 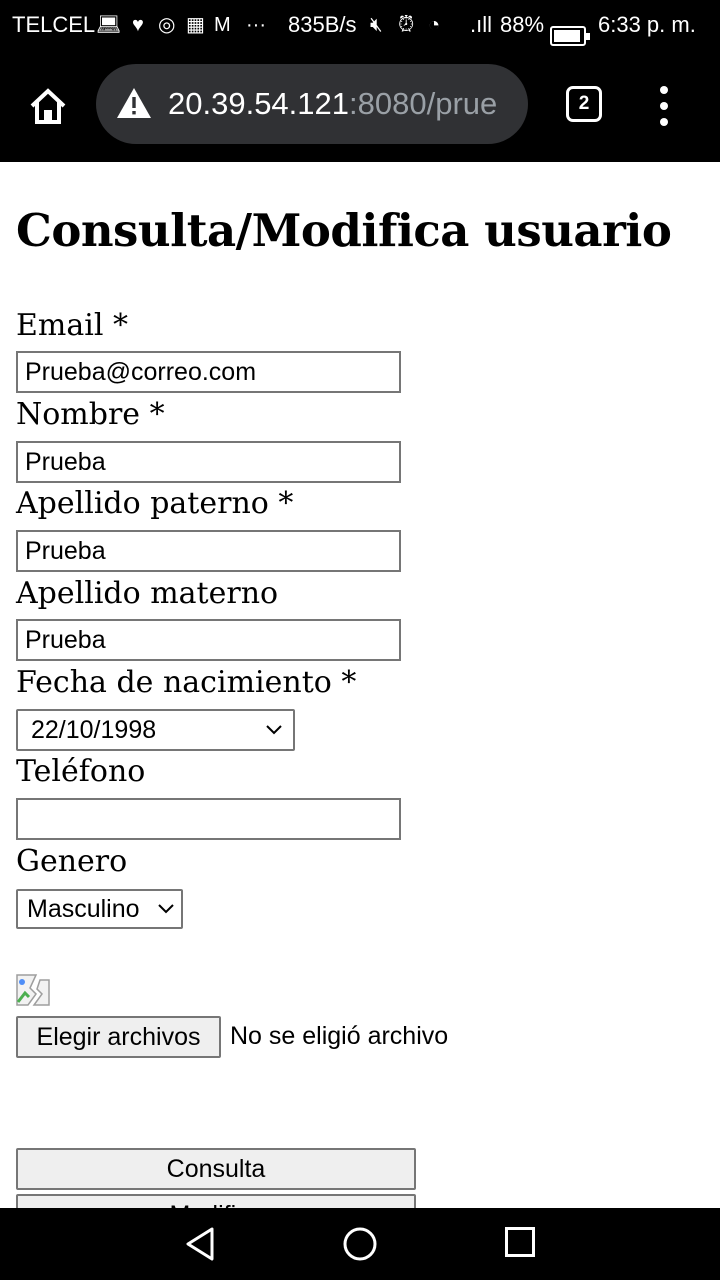 I want to click on fecha-nacimiento-value: 22/10/1998, so click(x=94, y=730).